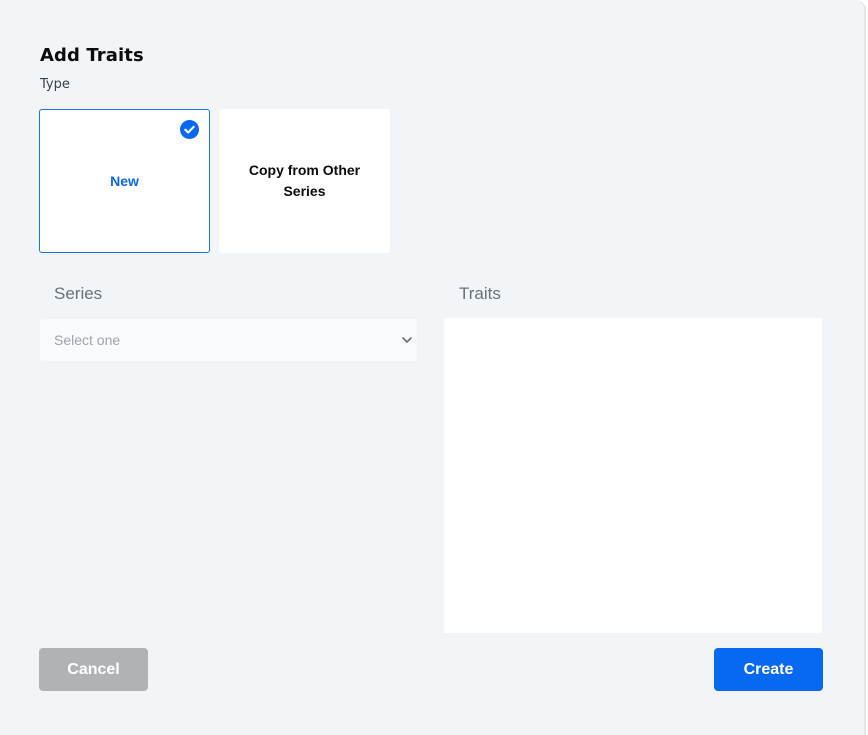 The image size is (868, 735). Describe the element at coordinates (189, 129) in the screenshot. I see `check-circle-icon` at that location.